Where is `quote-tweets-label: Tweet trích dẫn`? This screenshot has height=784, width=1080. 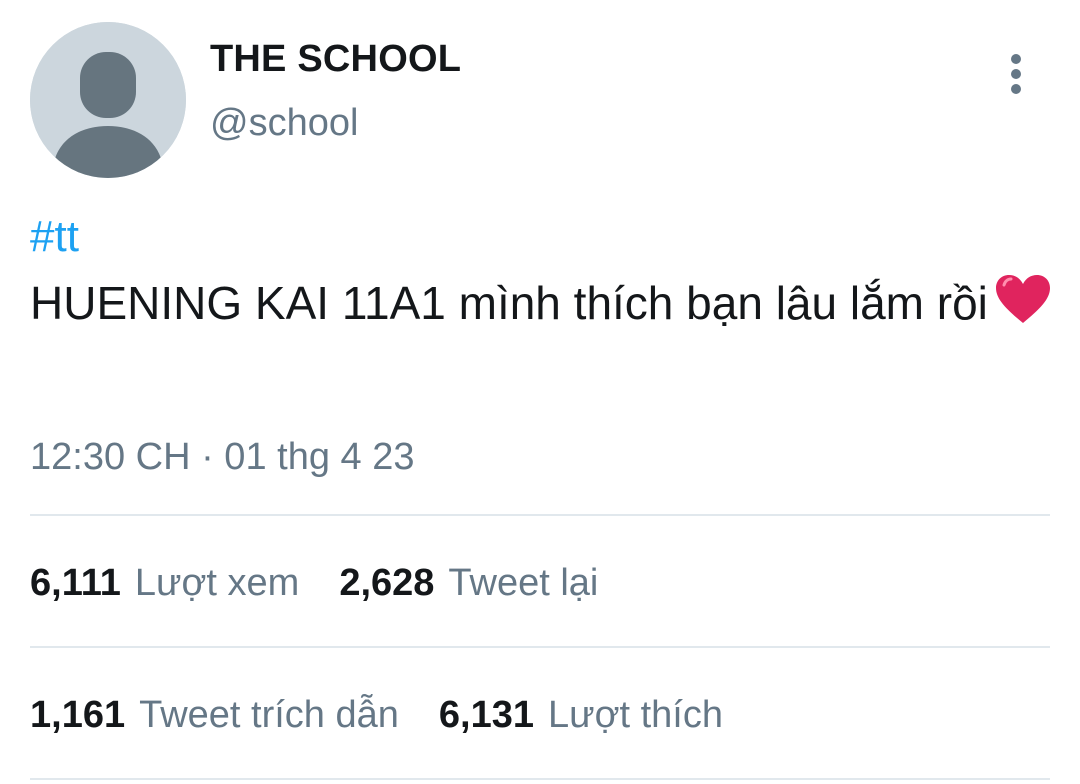
quote-tweets-label: Tweet trích dẫn is located at coordinates (269, 715).